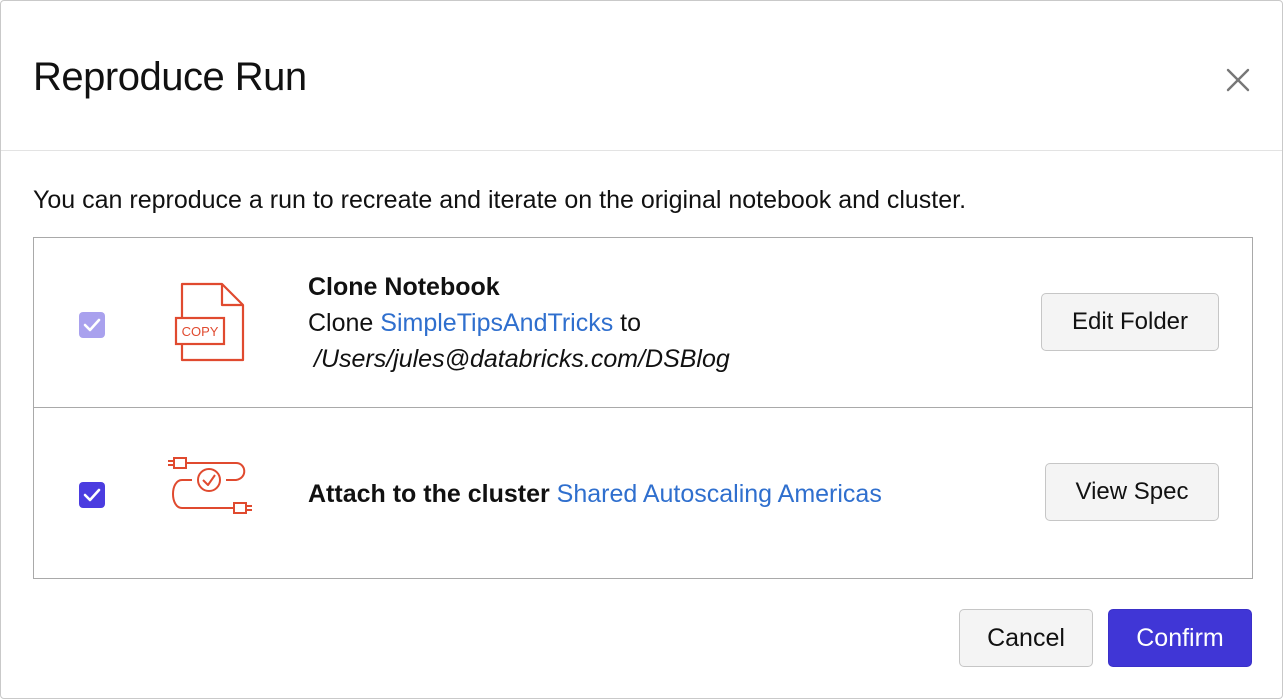  What do you see at coordinates (522, 359) in the screenshot?
I see `target-folder-path: /Users/jules@databricks.com/DSBlog` at bounding box center [522, 359].